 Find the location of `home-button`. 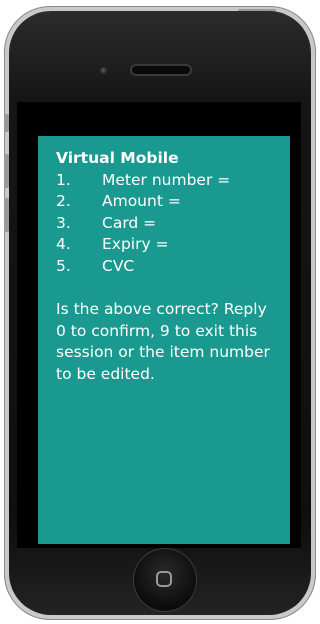

home-button is located at coordinates (165, 580).